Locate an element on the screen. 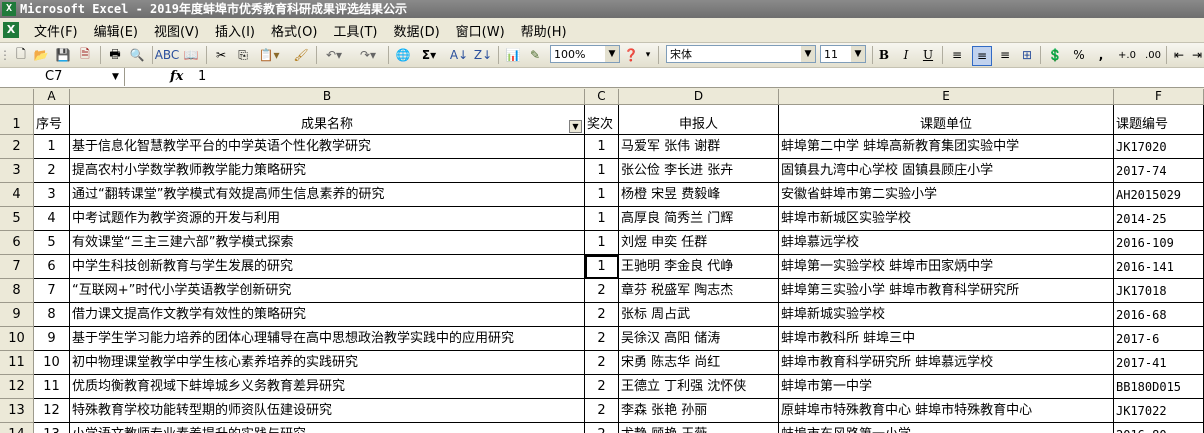 The height and width of the screenshot is (433, 1204). cell-seq: 4 is located at coordinates (52, 219).